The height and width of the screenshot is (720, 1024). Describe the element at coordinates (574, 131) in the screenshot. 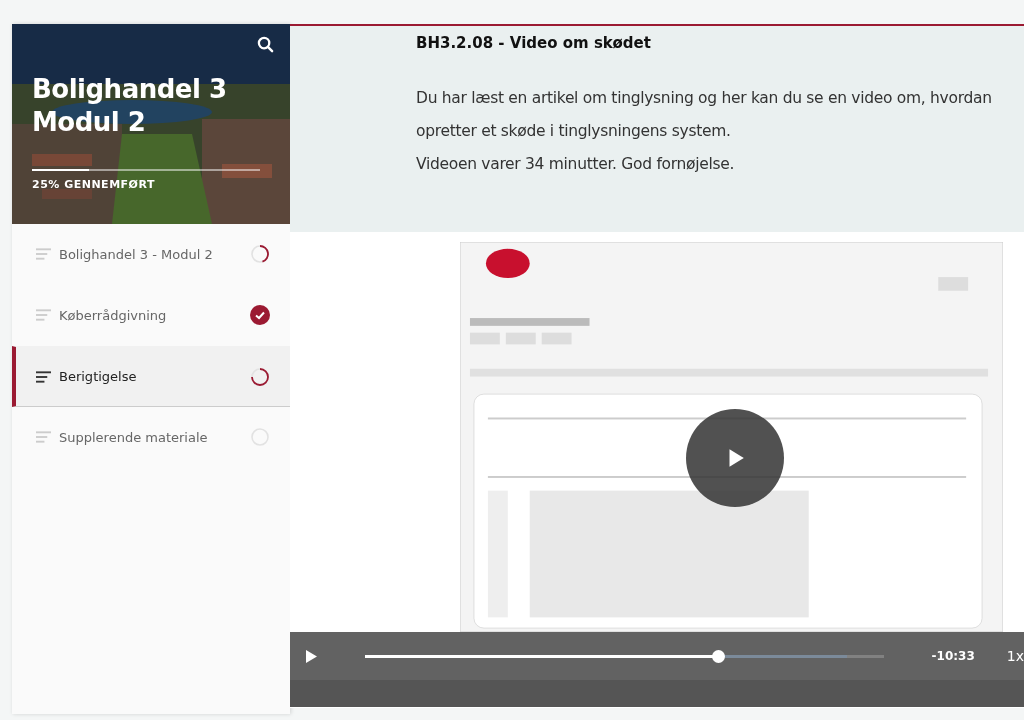

I see `body-text: opretter et skøde i tinglysningens system.` at that location.